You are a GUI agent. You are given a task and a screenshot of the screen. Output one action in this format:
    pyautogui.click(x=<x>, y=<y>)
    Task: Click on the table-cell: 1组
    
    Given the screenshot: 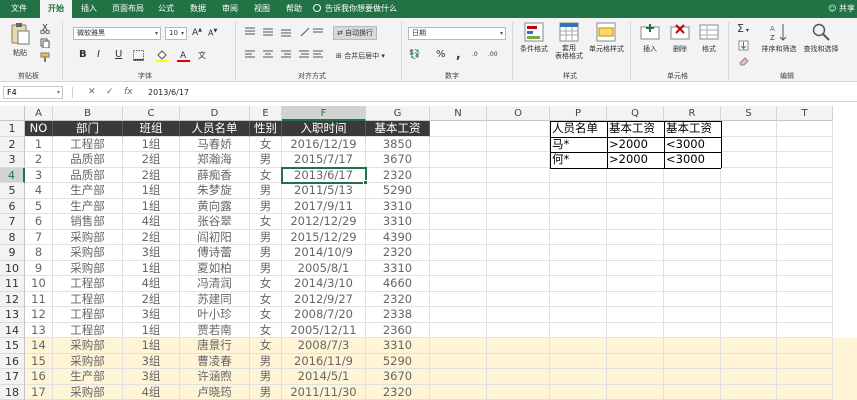 What is the action you would take?
    pyautogui.click(x=151, y=191)
    